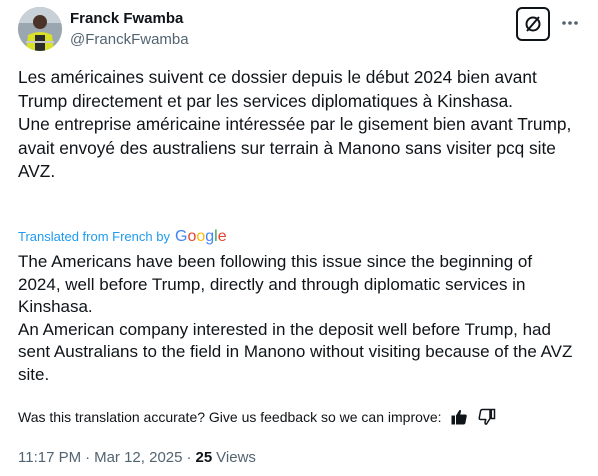  I want to click on grok-icon, so click(533, 24).